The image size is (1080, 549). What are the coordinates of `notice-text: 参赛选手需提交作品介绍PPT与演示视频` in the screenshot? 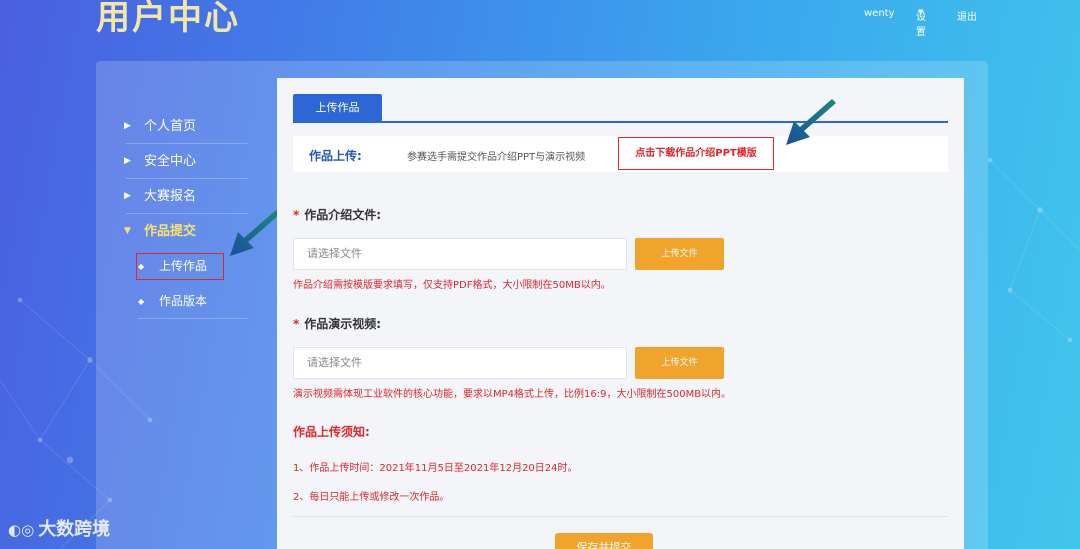 It's located at (496, 157).